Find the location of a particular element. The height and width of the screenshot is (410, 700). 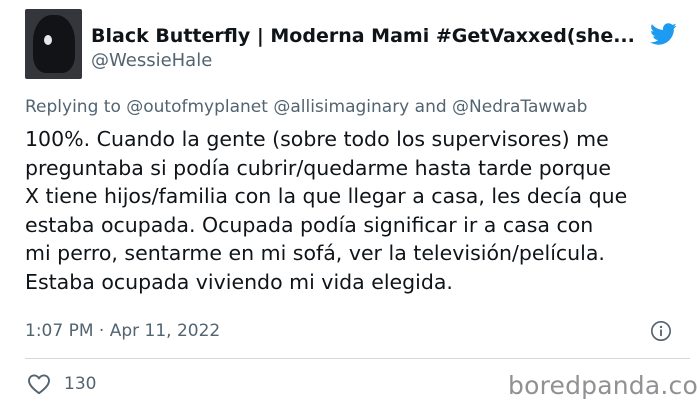

avatar-silhouette is located at coordinates (54, 44).